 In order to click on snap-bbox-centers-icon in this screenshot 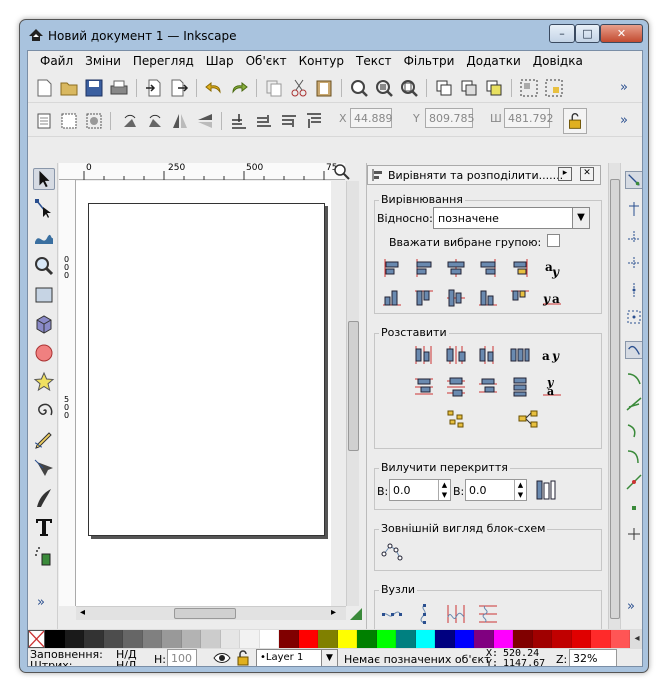, I will do `click(634, 317)`.